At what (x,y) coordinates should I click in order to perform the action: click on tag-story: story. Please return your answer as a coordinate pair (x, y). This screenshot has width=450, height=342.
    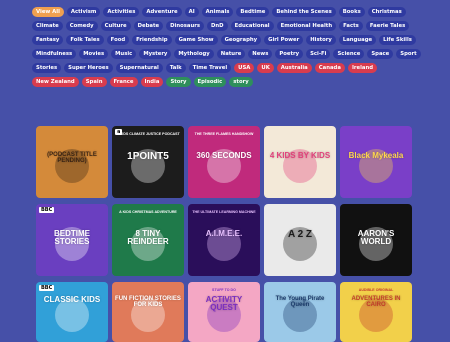
    Looking at the image, I should click on (241, 82).